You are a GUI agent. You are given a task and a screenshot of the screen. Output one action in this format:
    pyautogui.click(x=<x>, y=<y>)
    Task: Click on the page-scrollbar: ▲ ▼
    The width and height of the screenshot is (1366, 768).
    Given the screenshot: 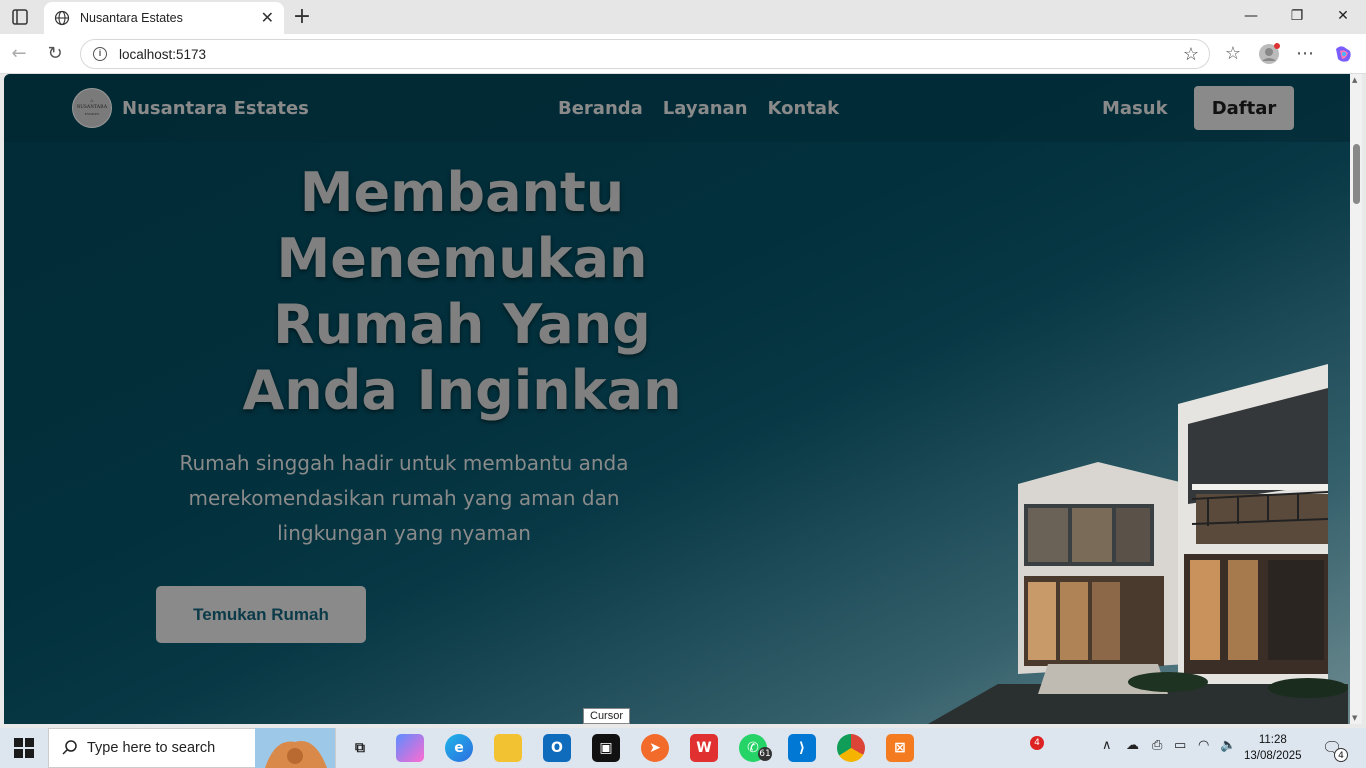 What is the action you would take?
    pyautogui.click(x=1356, y=399)
    